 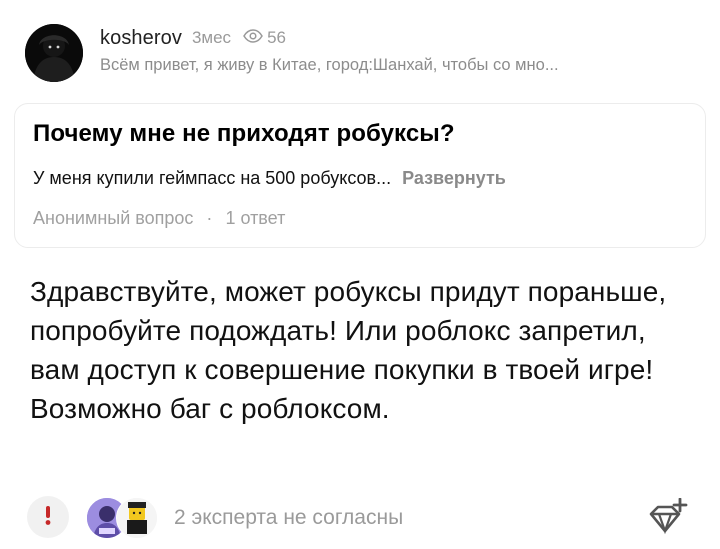 I want to click on author-name: kosherov, so click(x=141, y=38).